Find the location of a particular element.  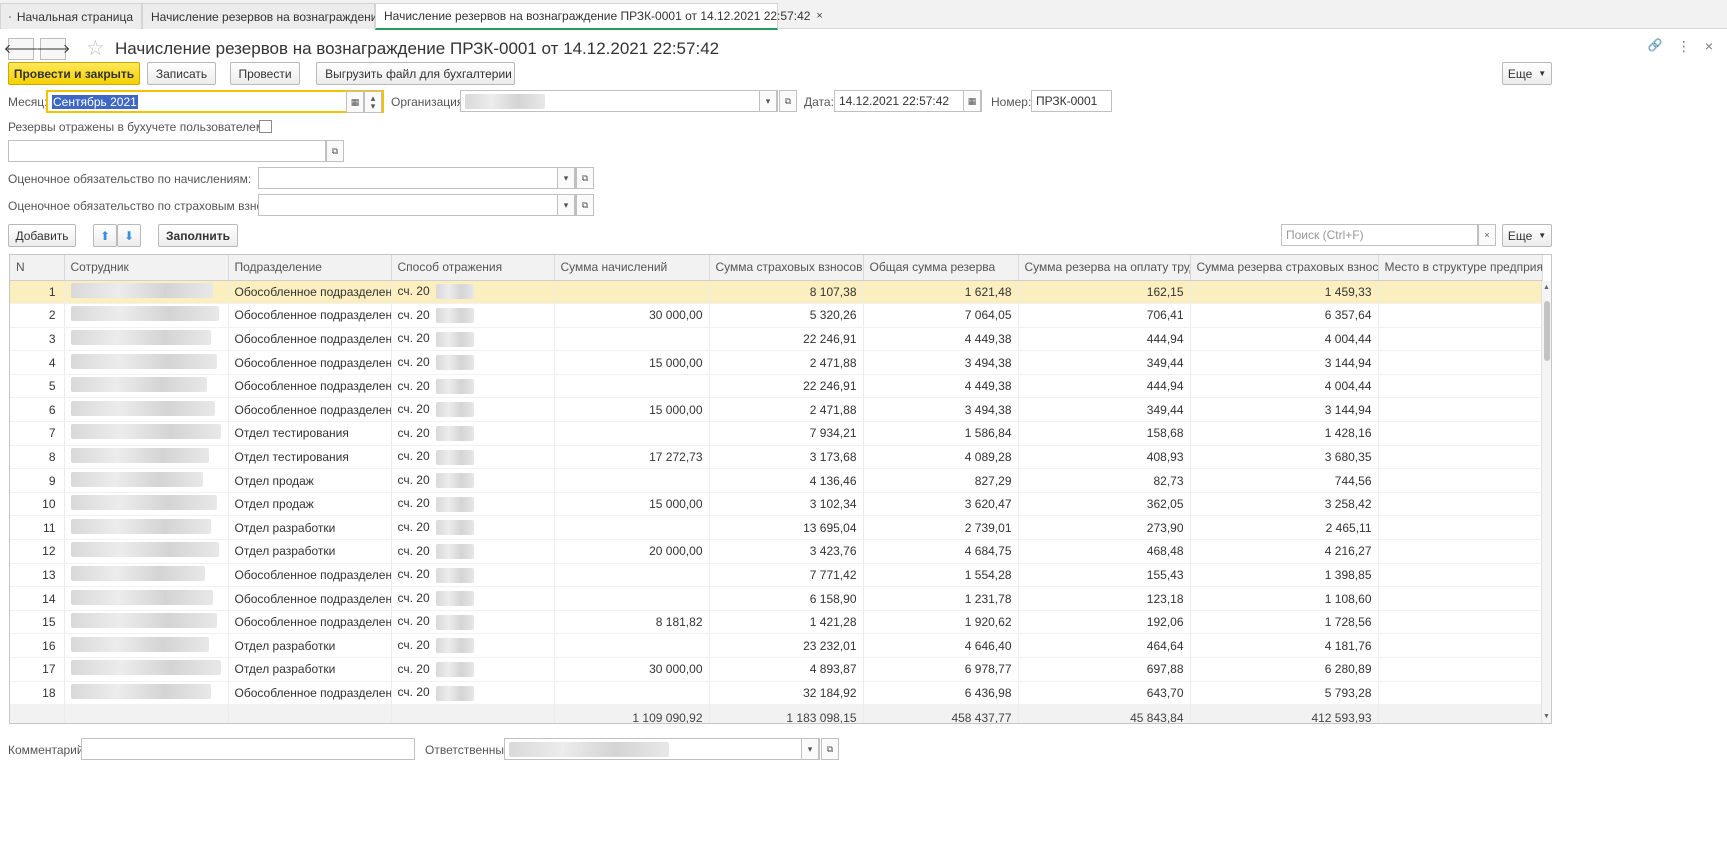

column-header: Способ отражения is located at coordinates (473, 268).